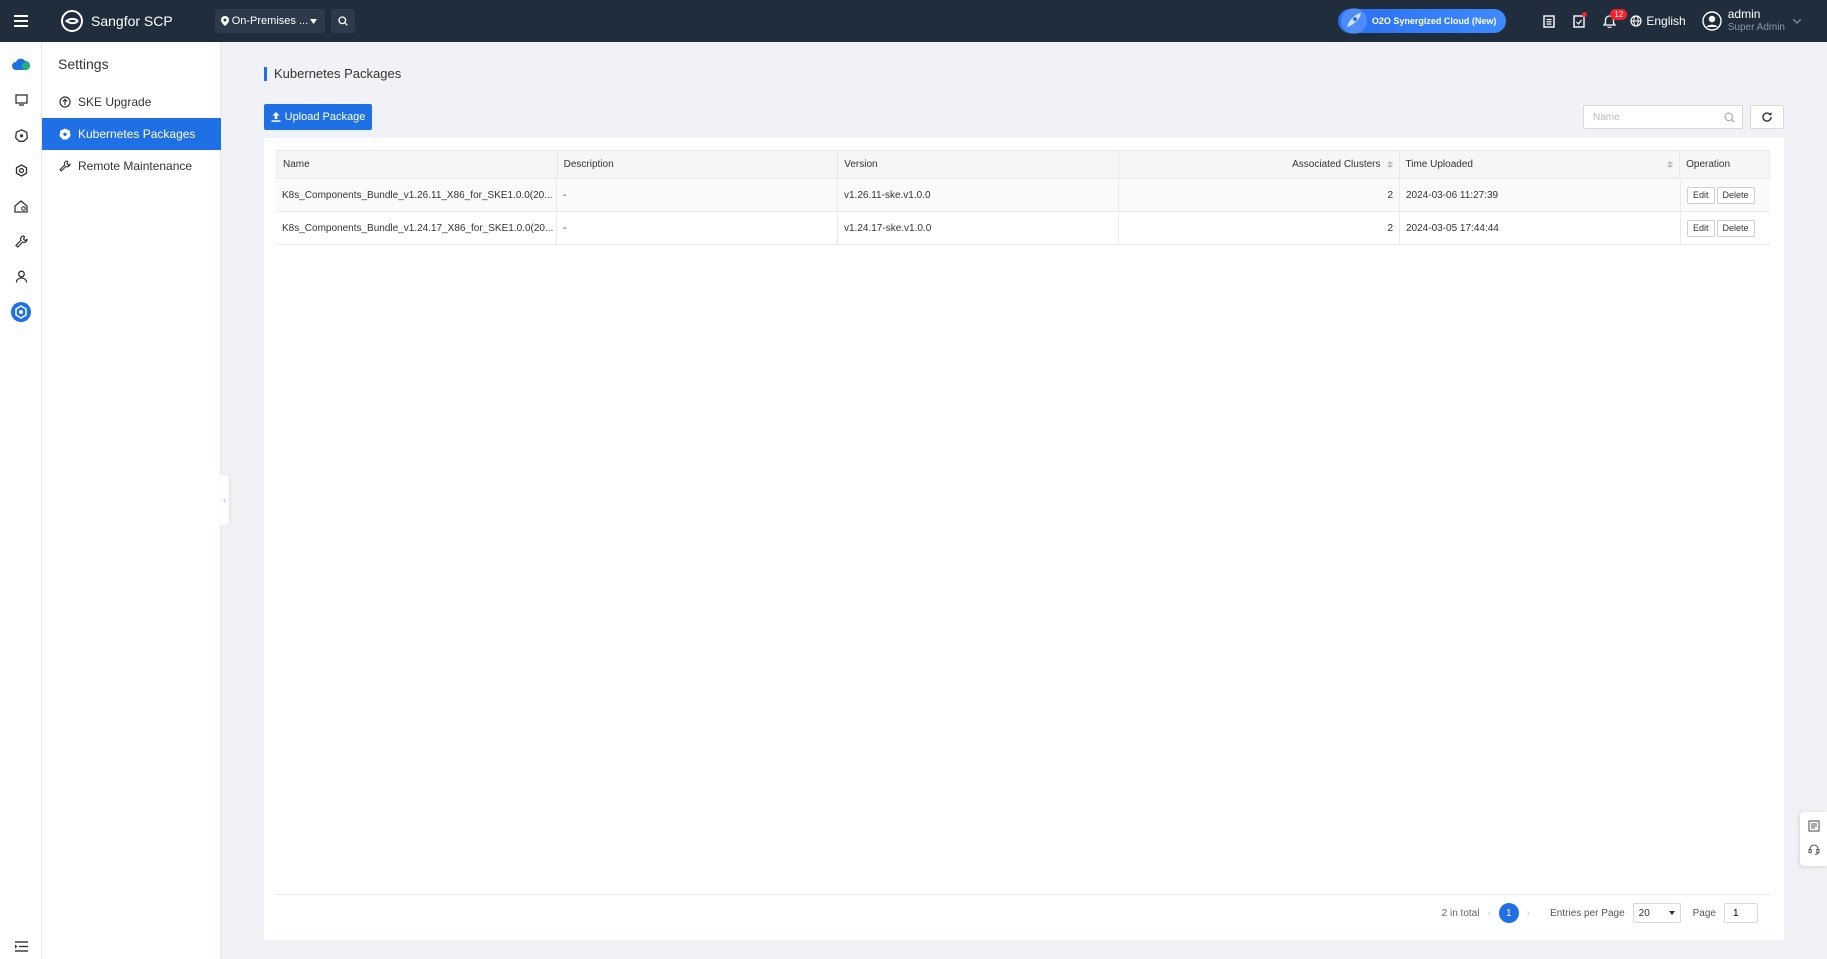 This screenshot has width=1827, height=959. I want to click on refresh-icon, so click(1767, 117).